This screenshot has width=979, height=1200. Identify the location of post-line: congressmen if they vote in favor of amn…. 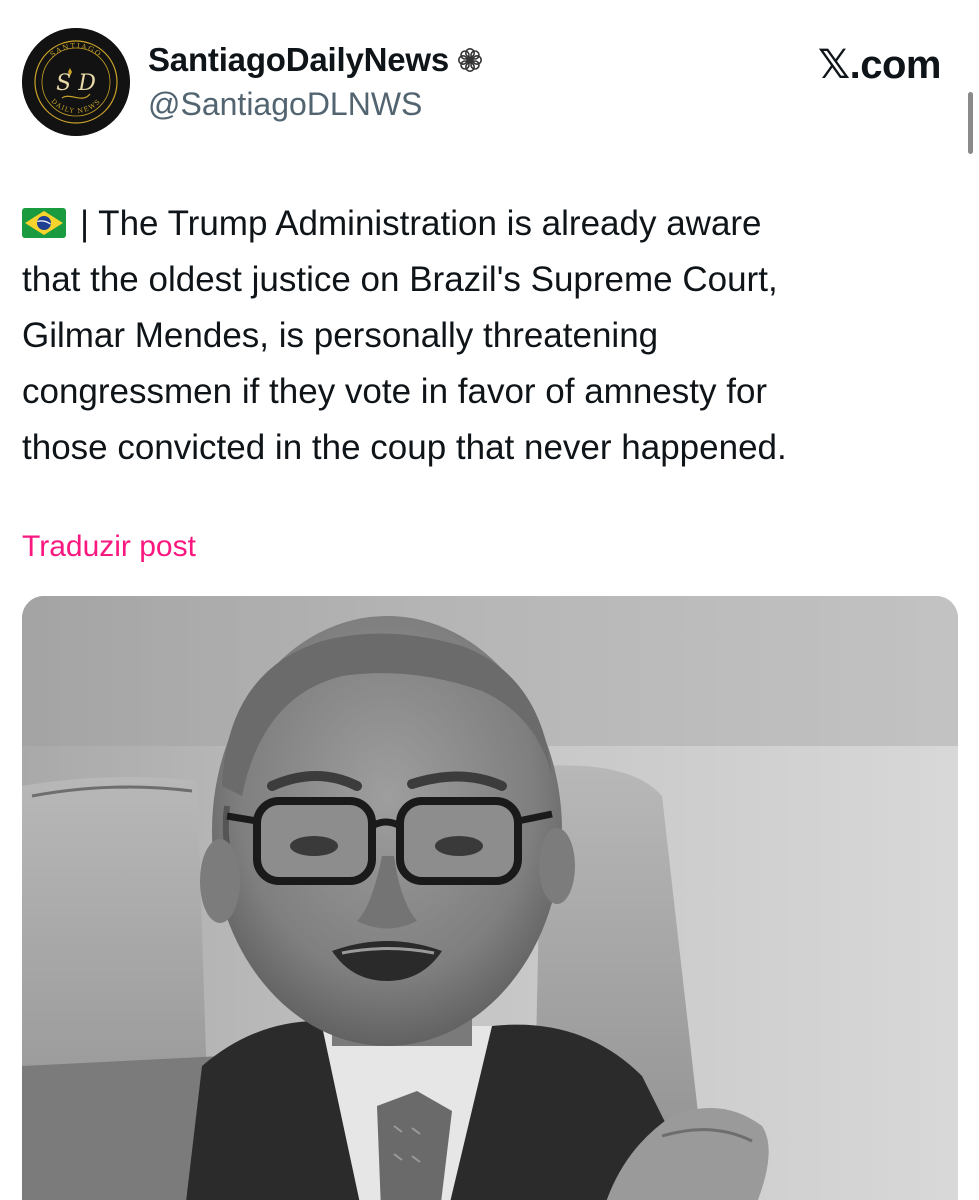
(395, 391).